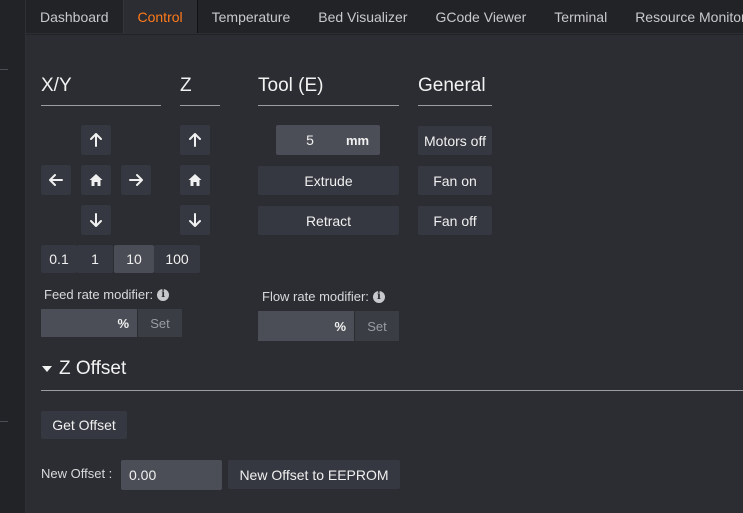 This screenshot has width=743, height=513. I want to click on flow-rate-group: % Set, so click(328, 326).